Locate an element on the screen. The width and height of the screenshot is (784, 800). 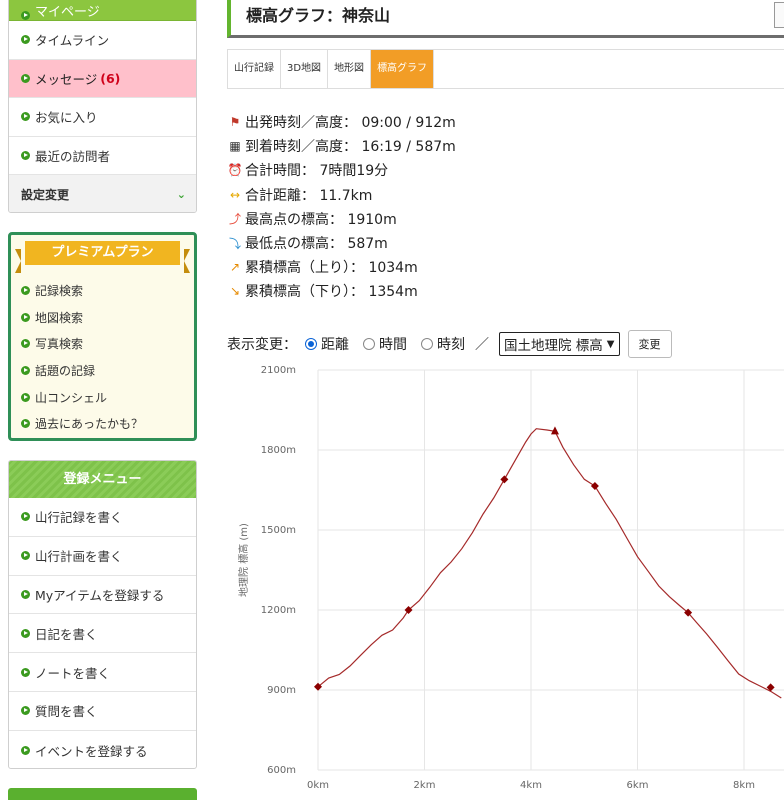
radio-distance is located at coordinates (311, 344).